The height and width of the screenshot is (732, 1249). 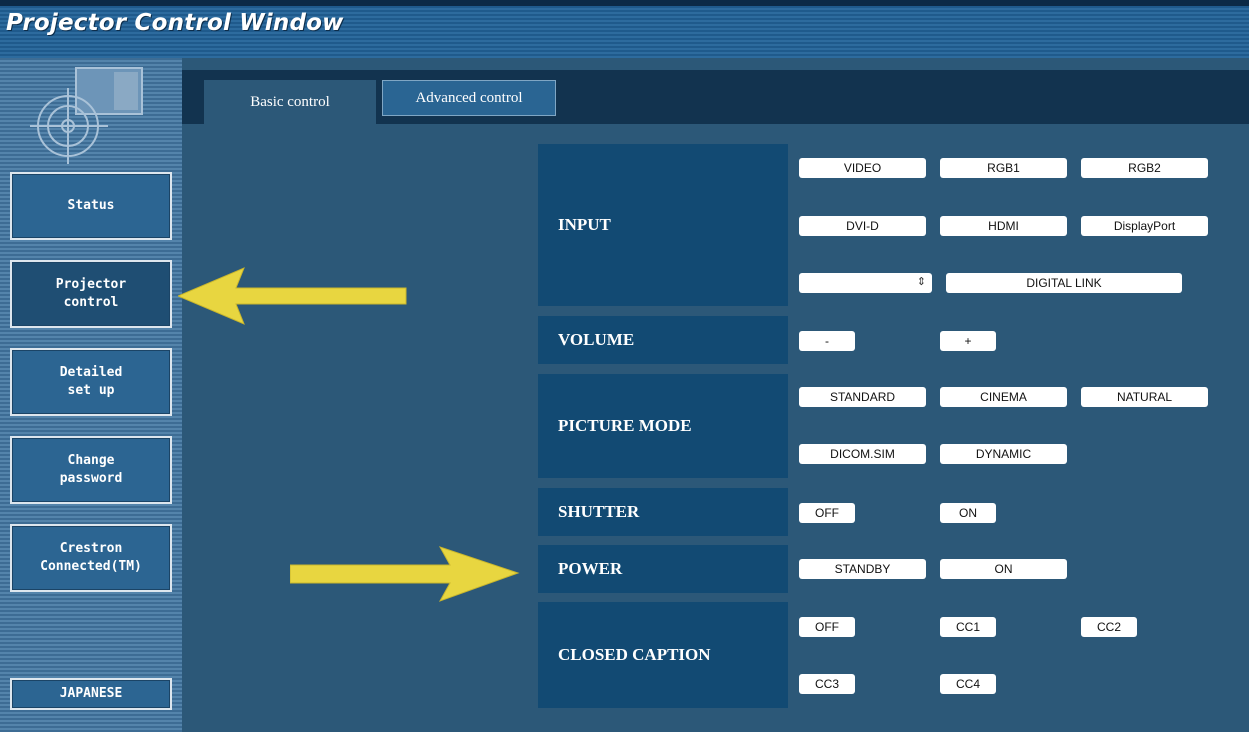 I want to click on annotation-arrow-right-icon, so click(x=405, y=574).